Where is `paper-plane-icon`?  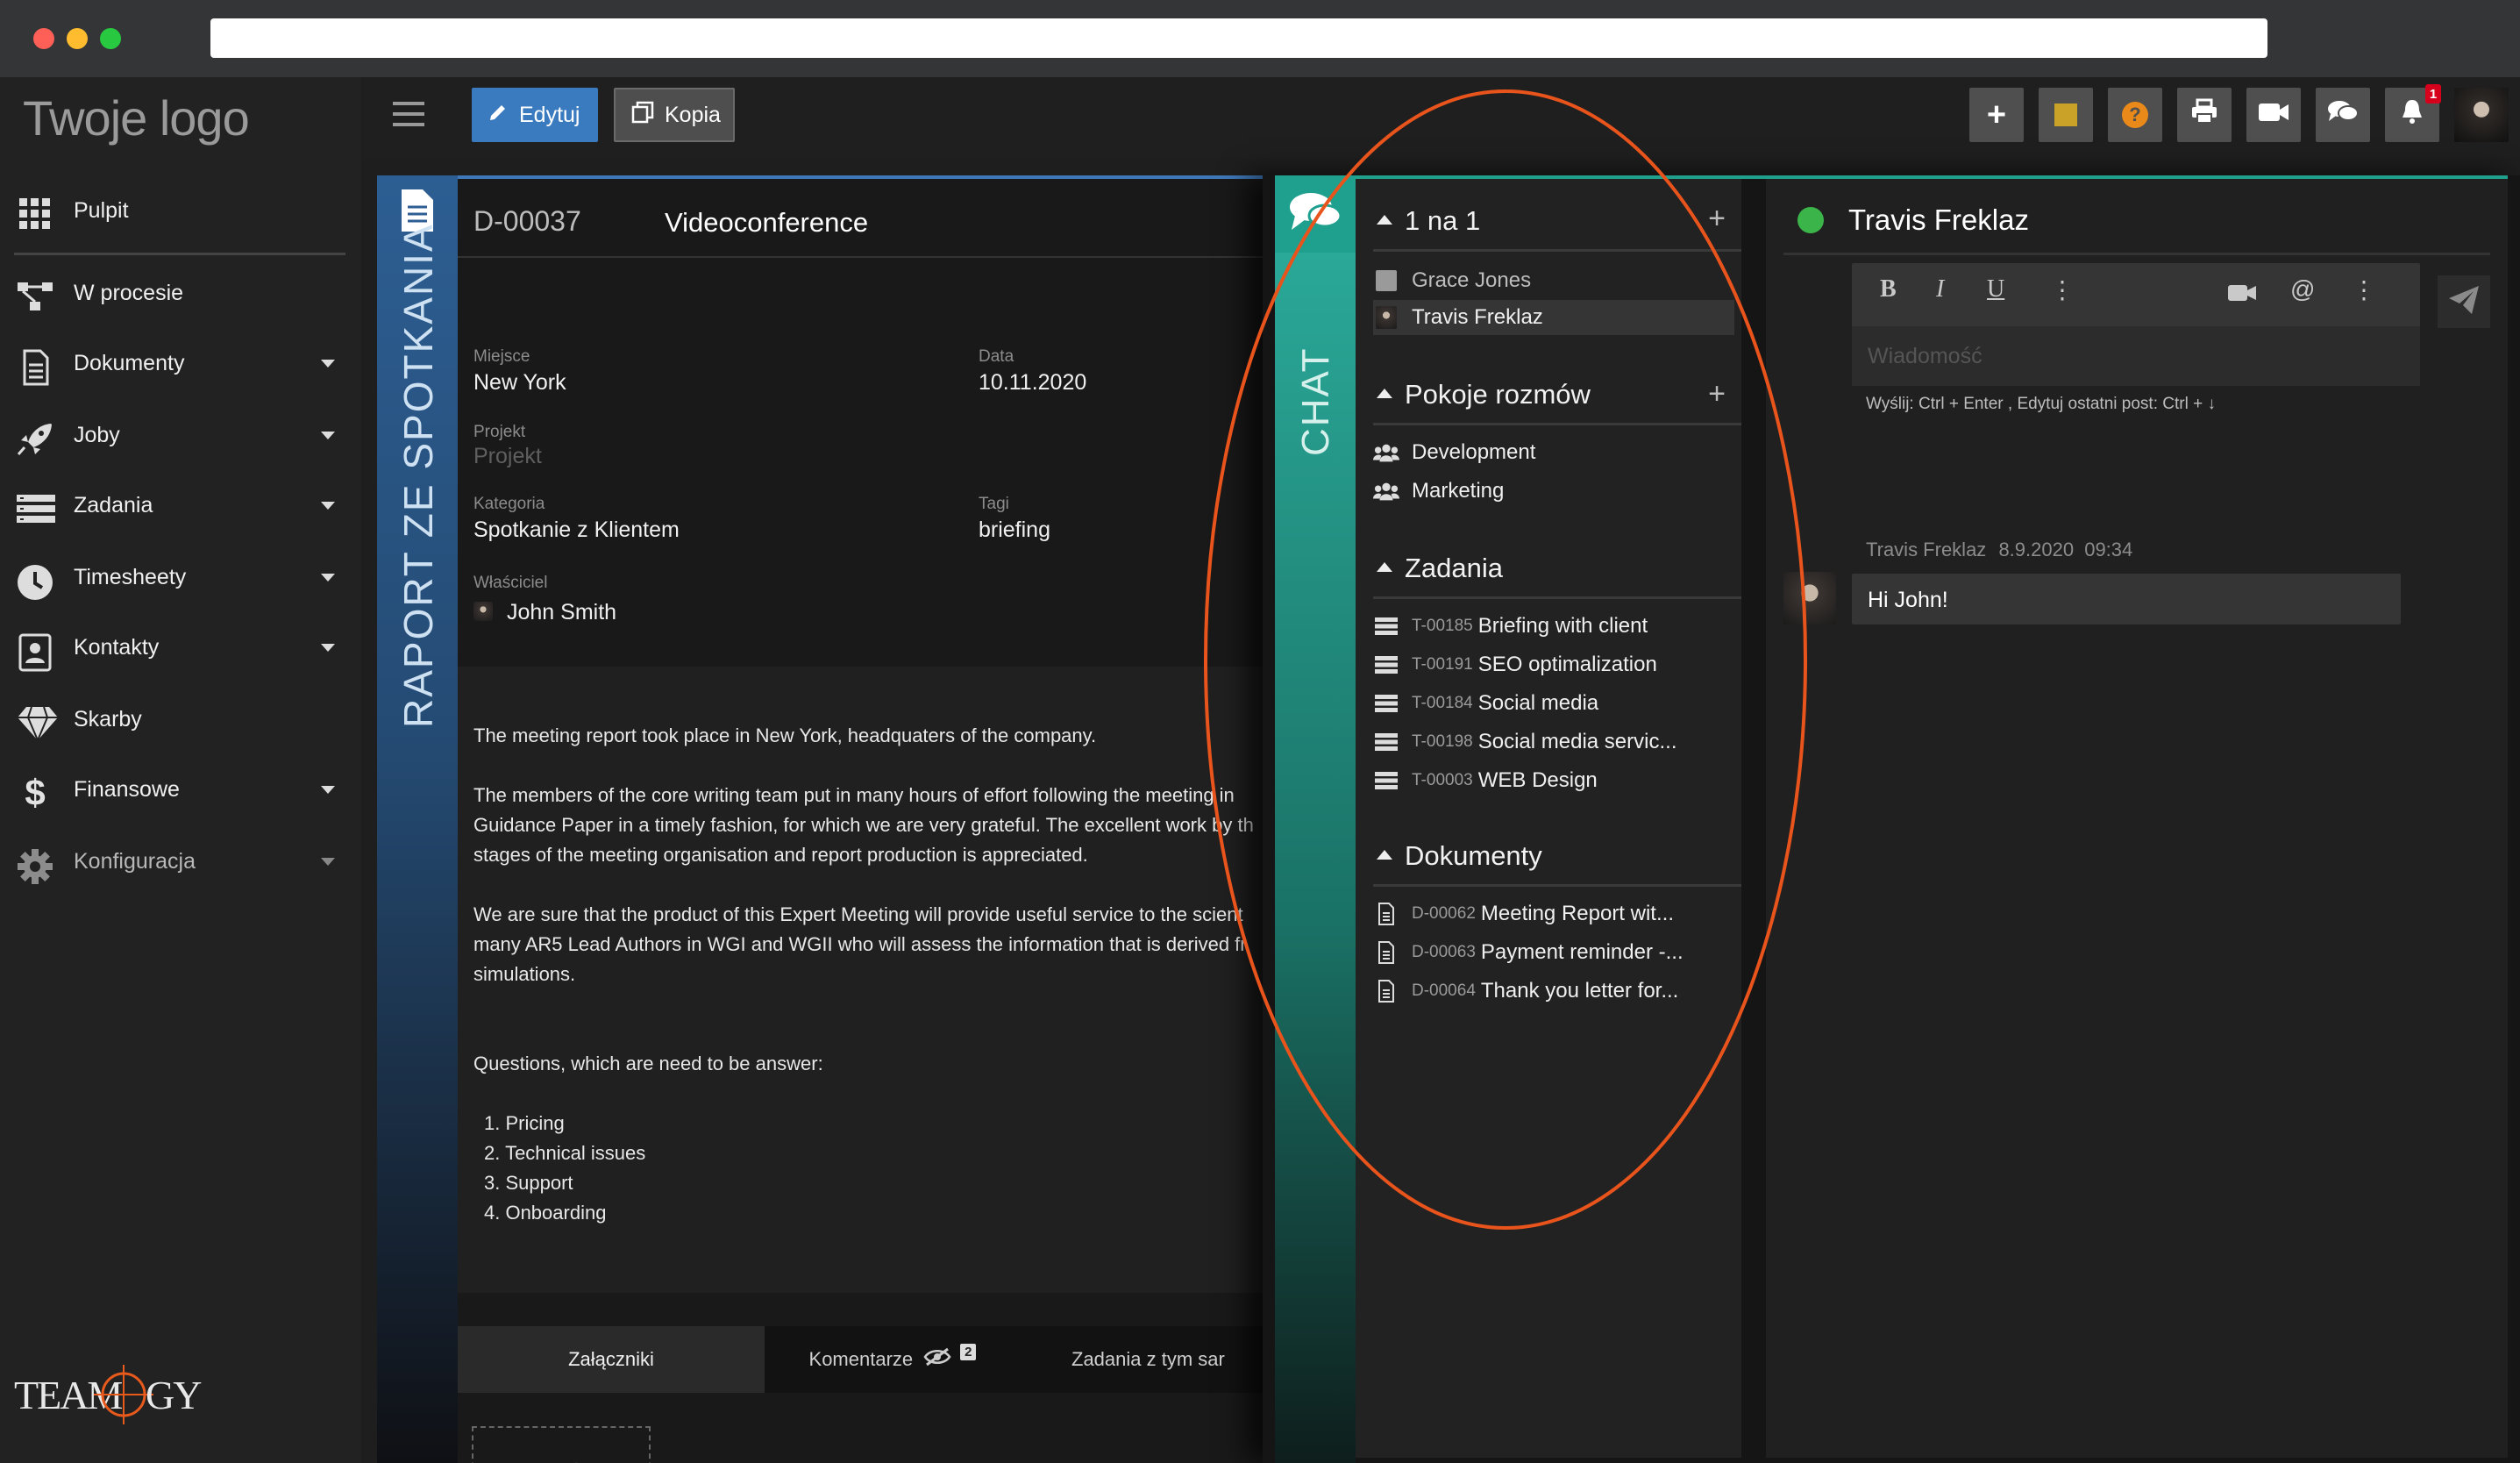
paper-plane-icon is located at coordinates (2464, 302).